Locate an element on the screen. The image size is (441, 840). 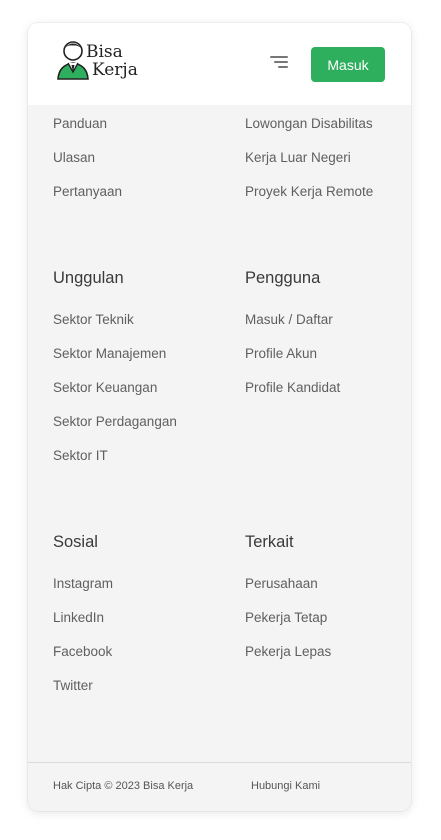
footer-link: Masuk / Daftar is located at coordinates (292, 320).